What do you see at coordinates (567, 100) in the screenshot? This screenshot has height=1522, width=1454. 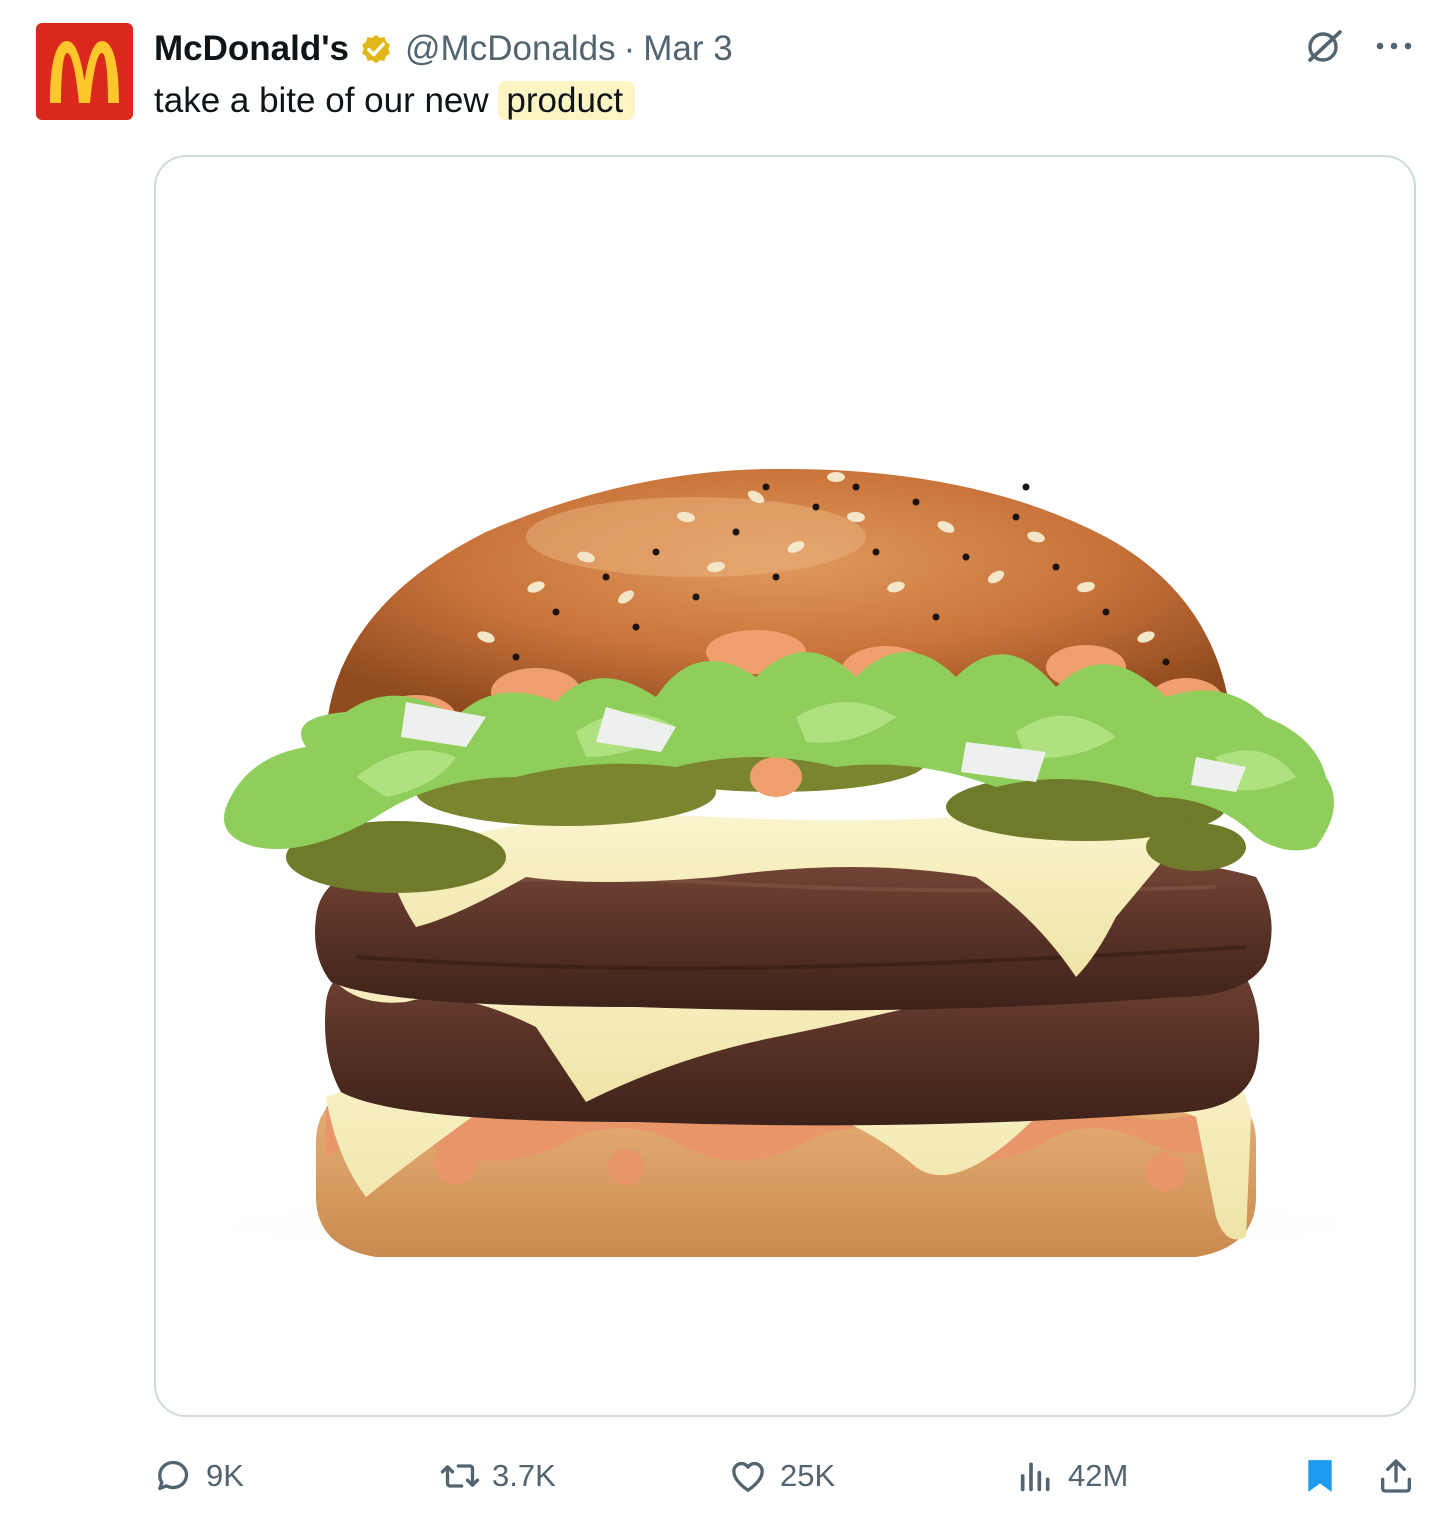 I see `tweet-text-highlight: product` at bounding box center [567, 100].